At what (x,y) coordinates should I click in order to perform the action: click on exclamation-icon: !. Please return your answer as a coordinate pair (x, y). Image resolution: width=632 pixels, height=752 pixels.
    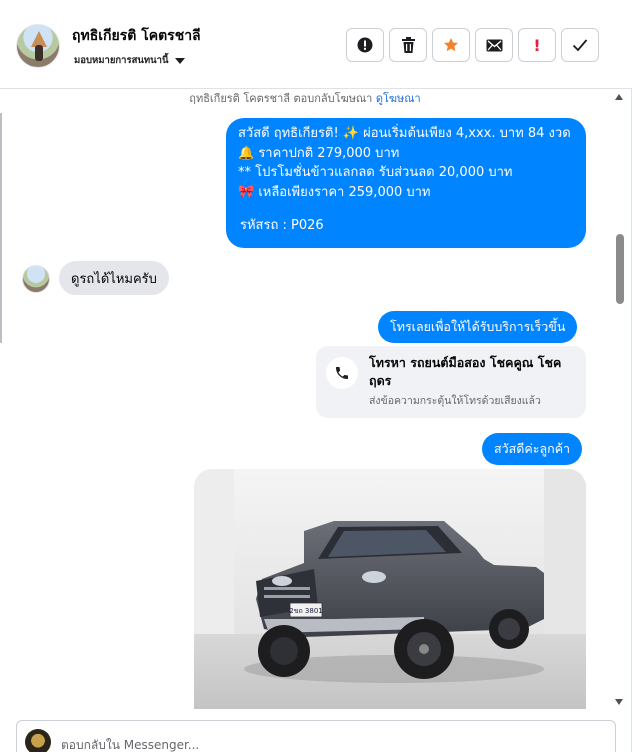
    Looking at the image, I should click on (537, 45).